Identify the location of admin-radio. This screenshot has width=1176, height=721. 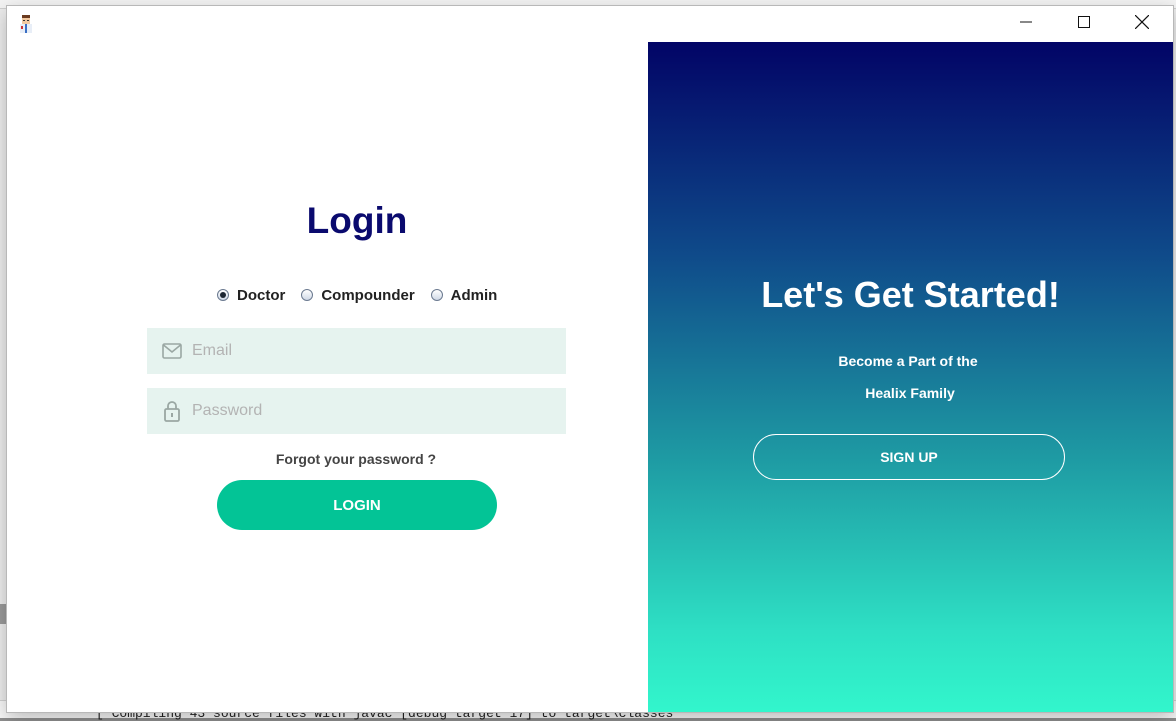
(436, 295).